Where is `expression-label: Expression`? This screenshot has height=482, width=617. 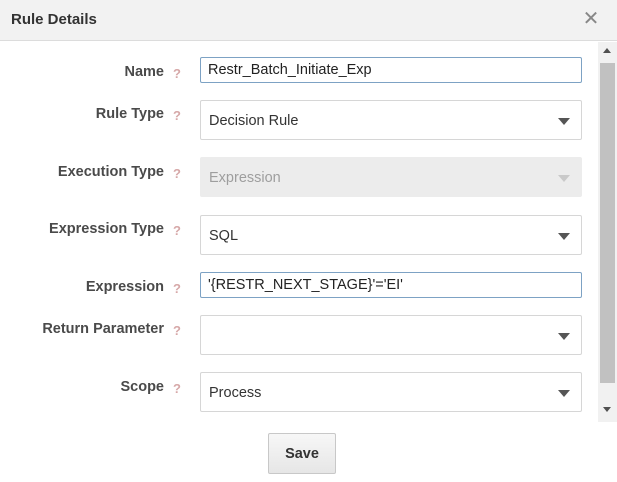
expression-label: Expression is located at coordinates (124, 287).